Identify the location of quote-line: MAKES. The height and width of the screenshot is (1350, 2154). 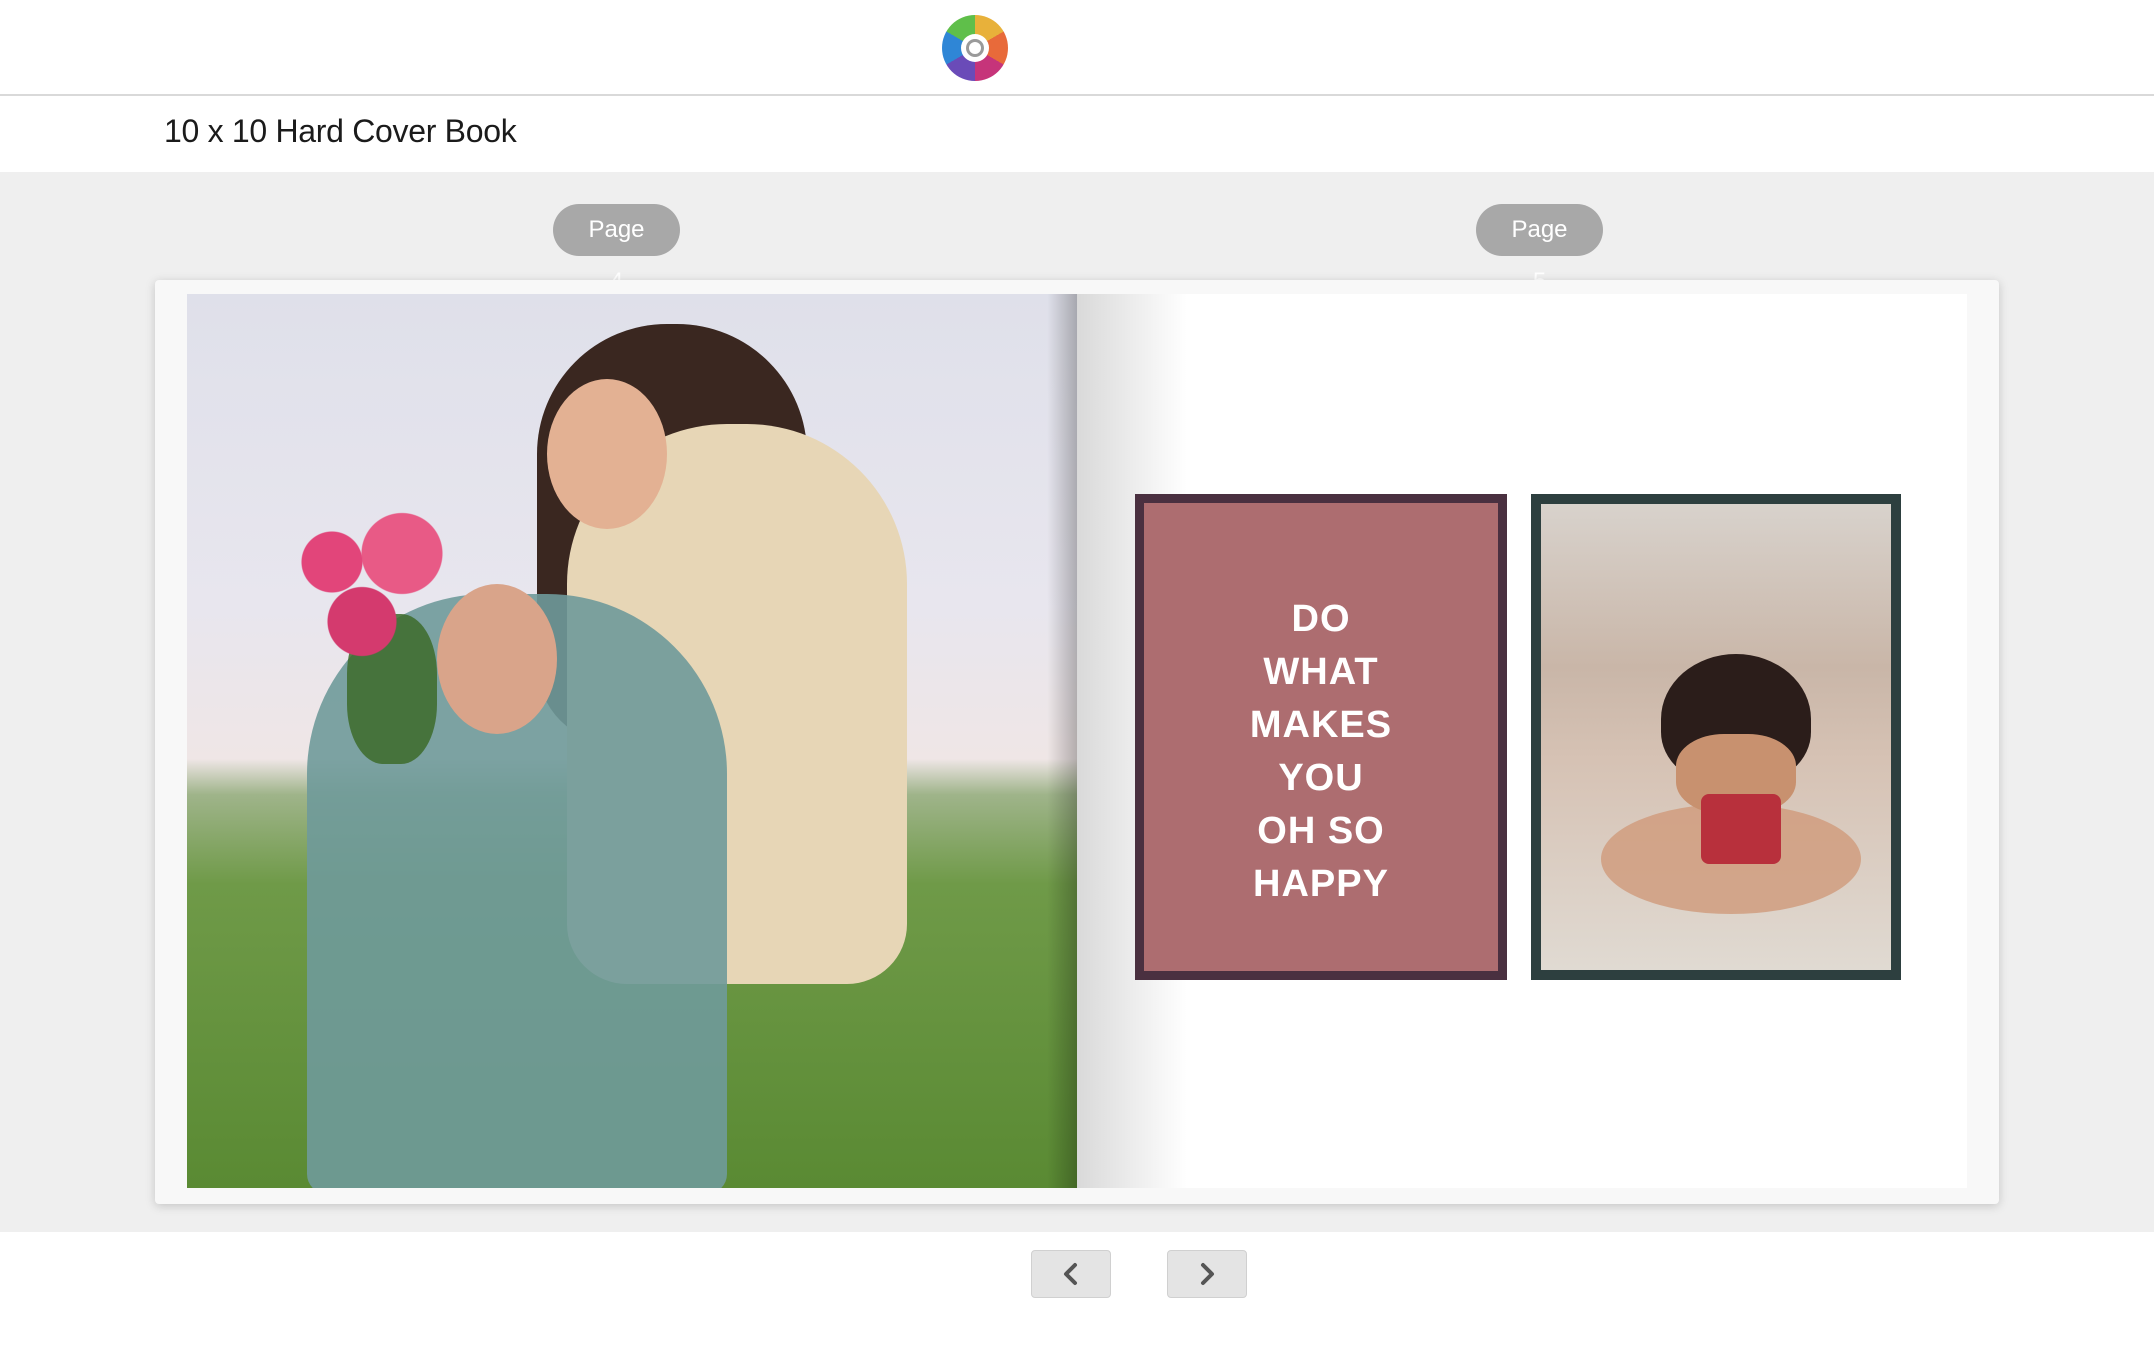
(1321, 725).